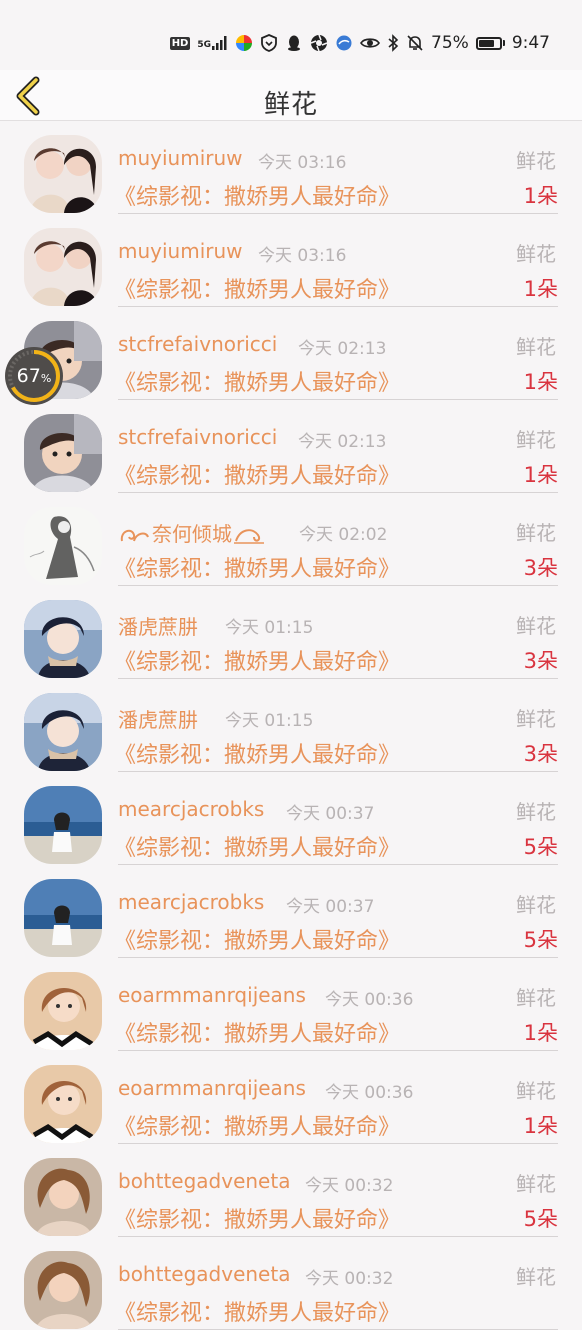  I want to click on eye-icon, so click(370, 43).